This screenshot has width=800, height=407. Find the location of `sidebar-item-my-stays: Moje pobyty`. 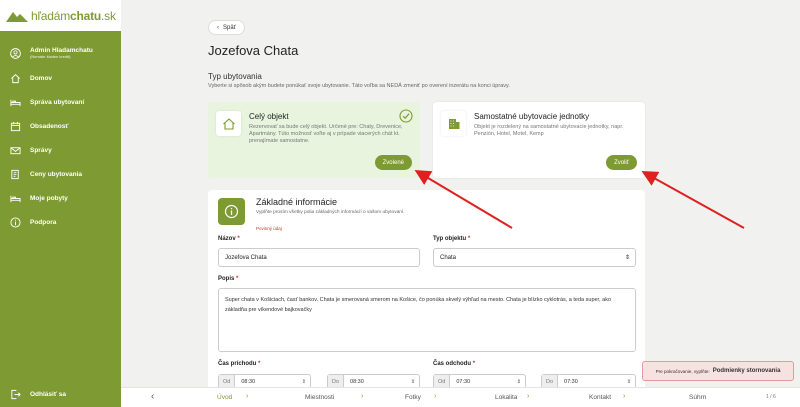

sidebar-item-my-stays: Moje pobyty is located at coordinates (60, 198).